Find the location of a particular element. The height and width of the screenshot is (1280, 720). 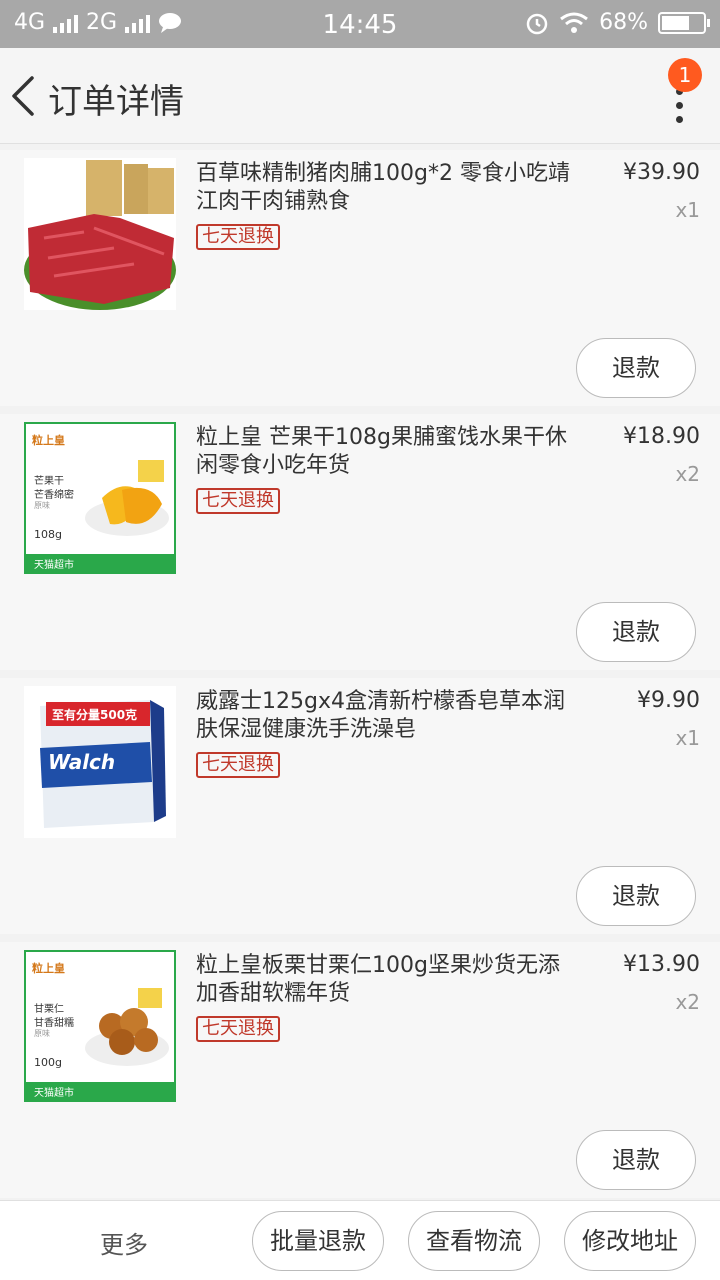

app-header: 订单详情 1 is located at coordinates (360, 96).